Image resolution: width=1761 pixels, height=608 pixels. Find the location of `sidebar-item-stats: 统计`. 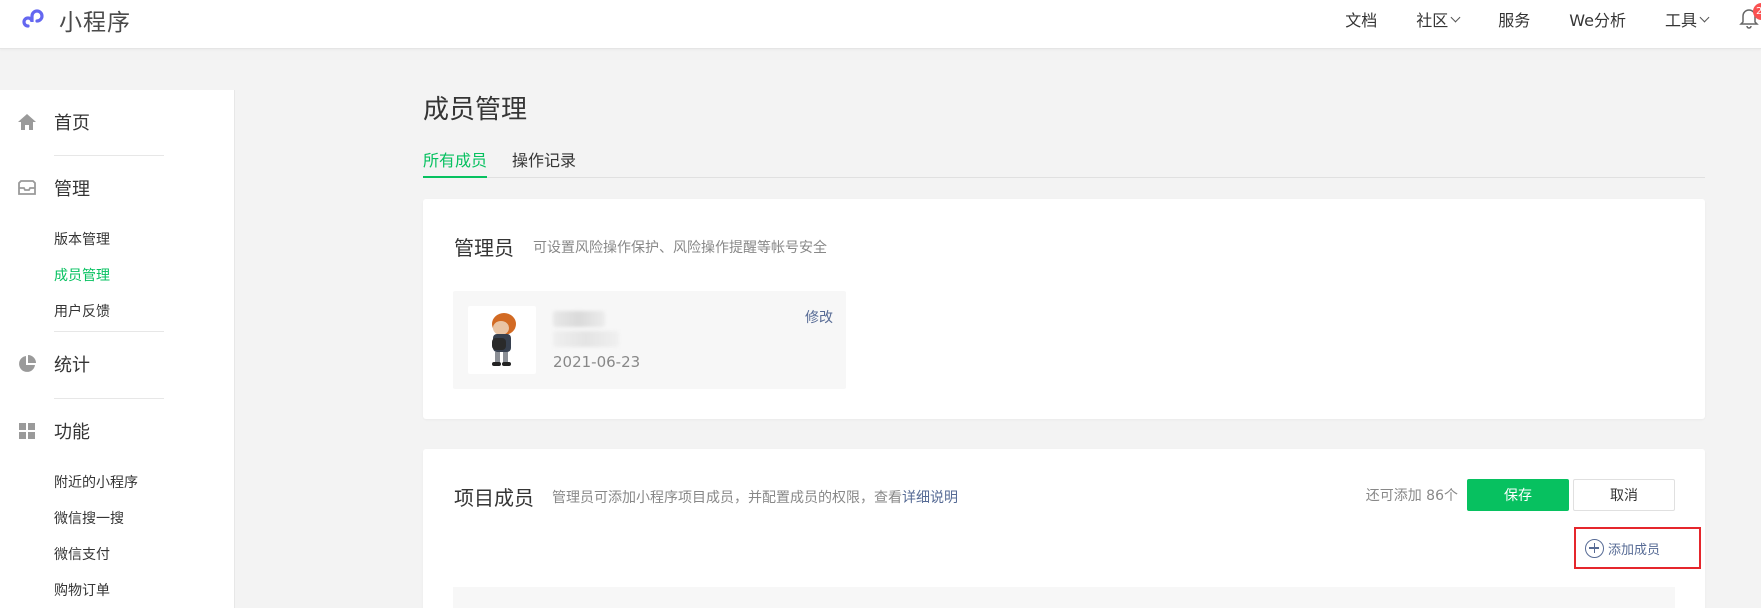

sidebar-item-stats: 统计 is located at coordinates (117, 364).